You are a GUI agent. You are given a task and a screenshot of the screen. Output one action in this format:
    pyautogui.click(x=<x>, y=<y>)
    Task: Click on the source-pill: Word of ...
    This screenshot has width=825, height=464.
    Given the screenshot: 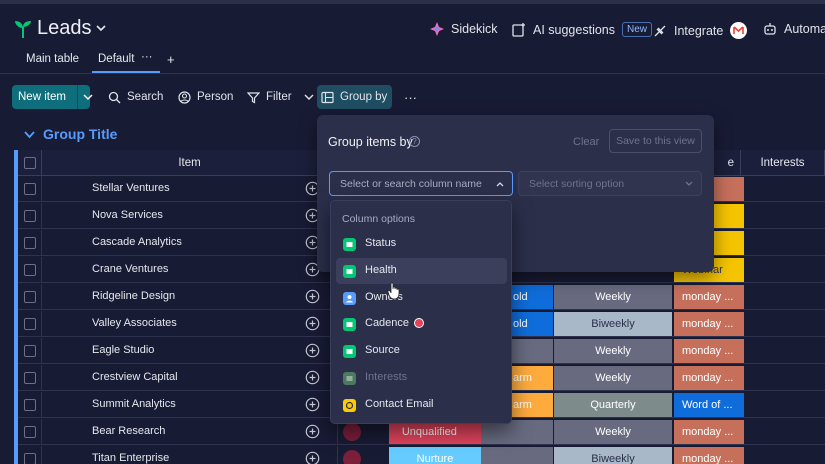 What is the action you would take?
    pyautogui.click(x=709, y=405)
    